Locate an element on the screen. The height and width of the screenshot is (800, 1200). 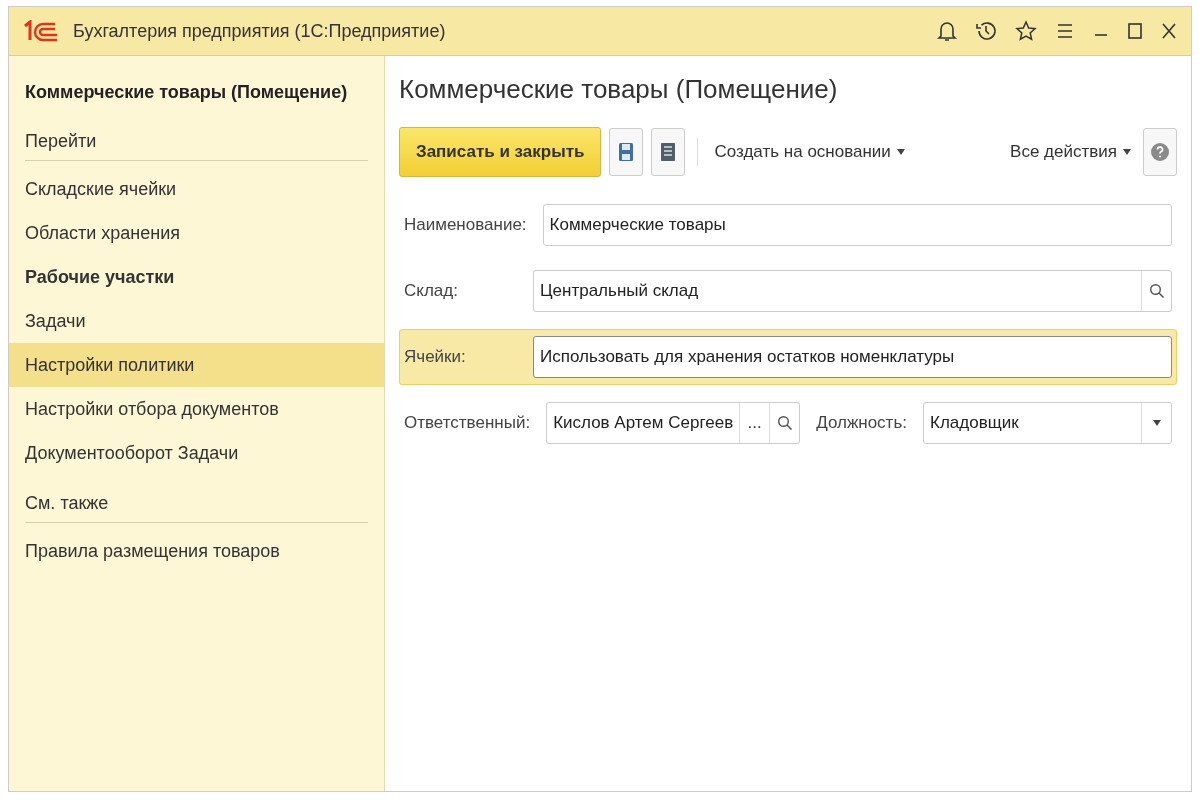
save-button is located at coordinates (626, 152).